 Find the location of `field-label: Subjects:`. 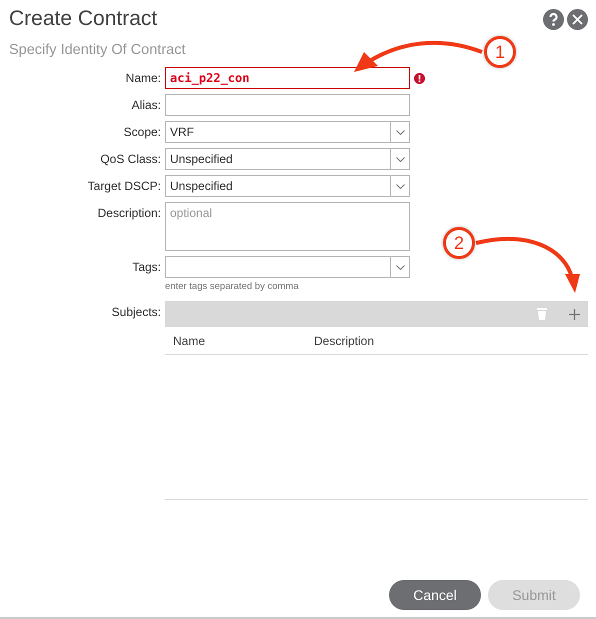

field-label: Subjects: is located at coordinates (135, 311).